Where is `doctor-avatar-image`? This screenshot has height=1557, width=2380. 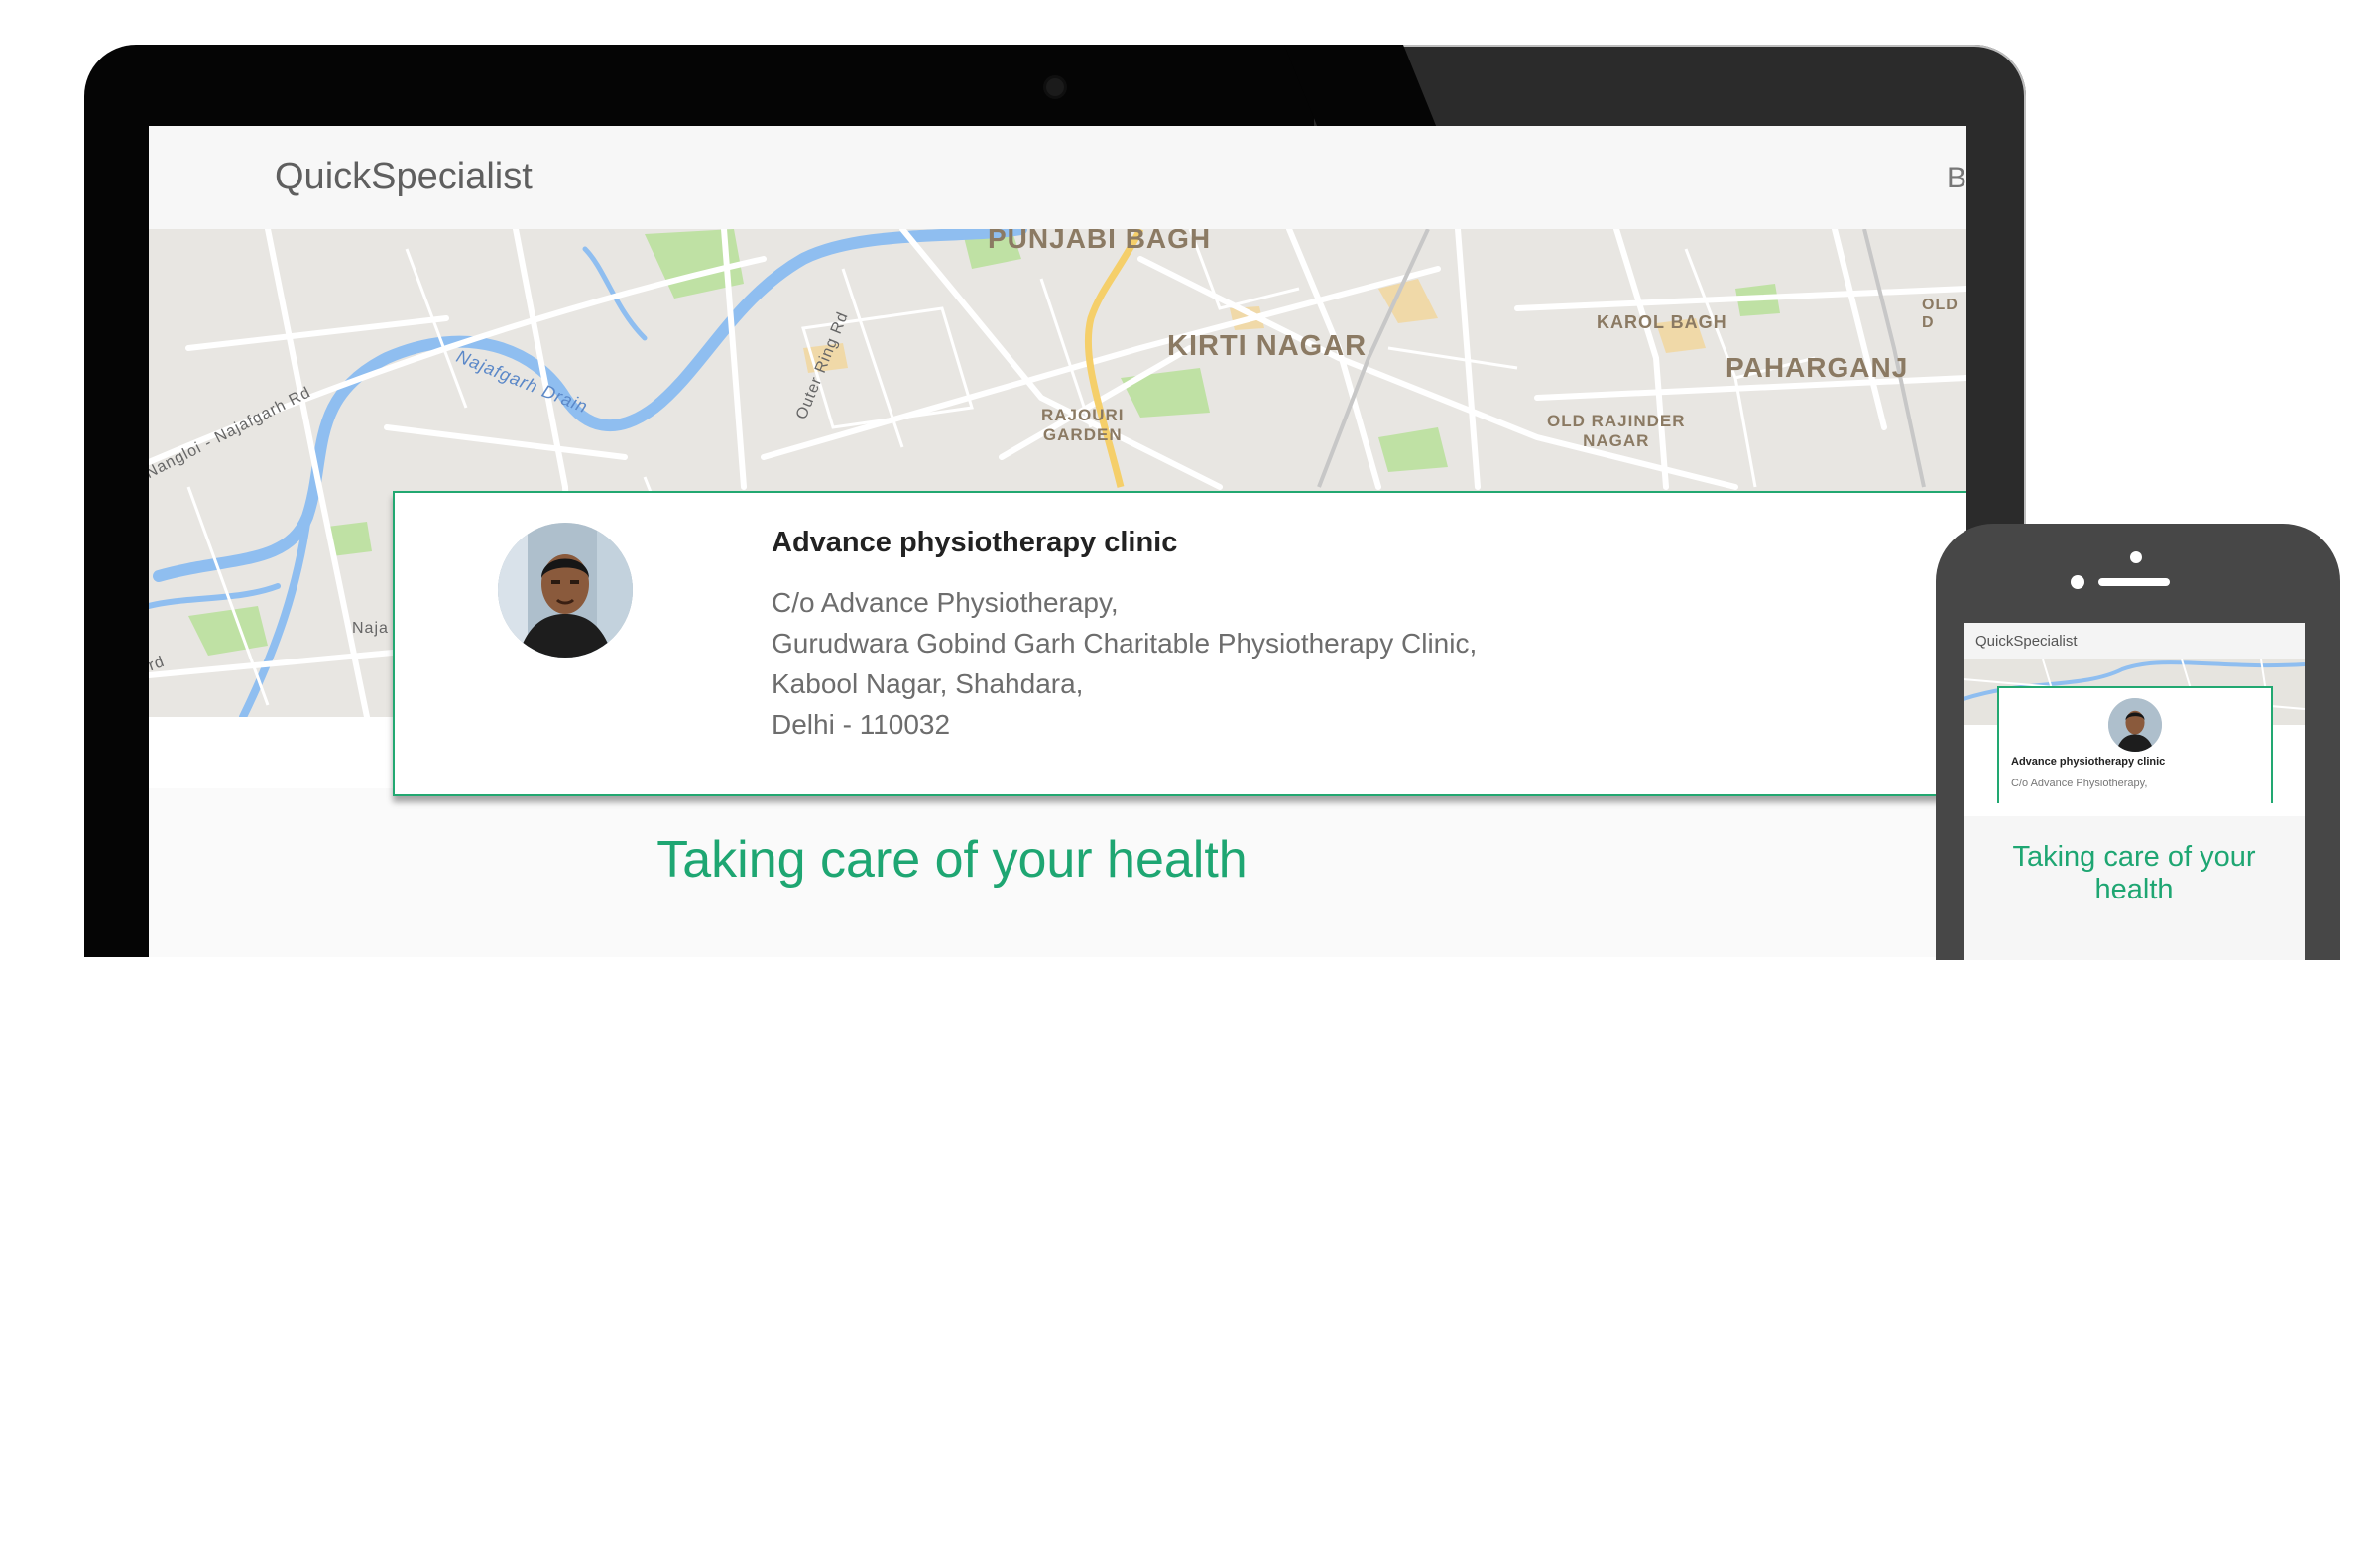 doctor-avatar-image is located at coordinates (565, 590).